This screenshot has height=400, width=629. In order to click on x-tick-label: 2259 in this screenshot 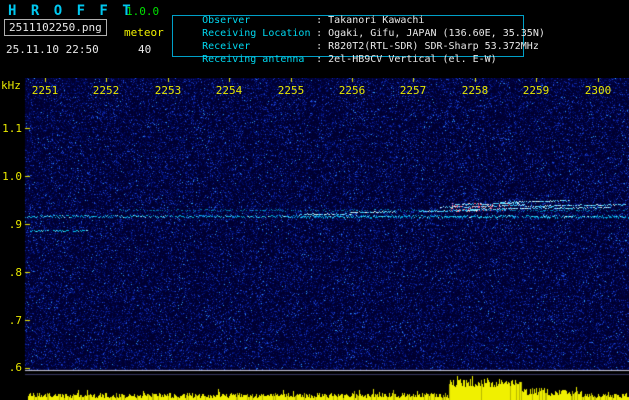, I will do `click(536, 90)`.